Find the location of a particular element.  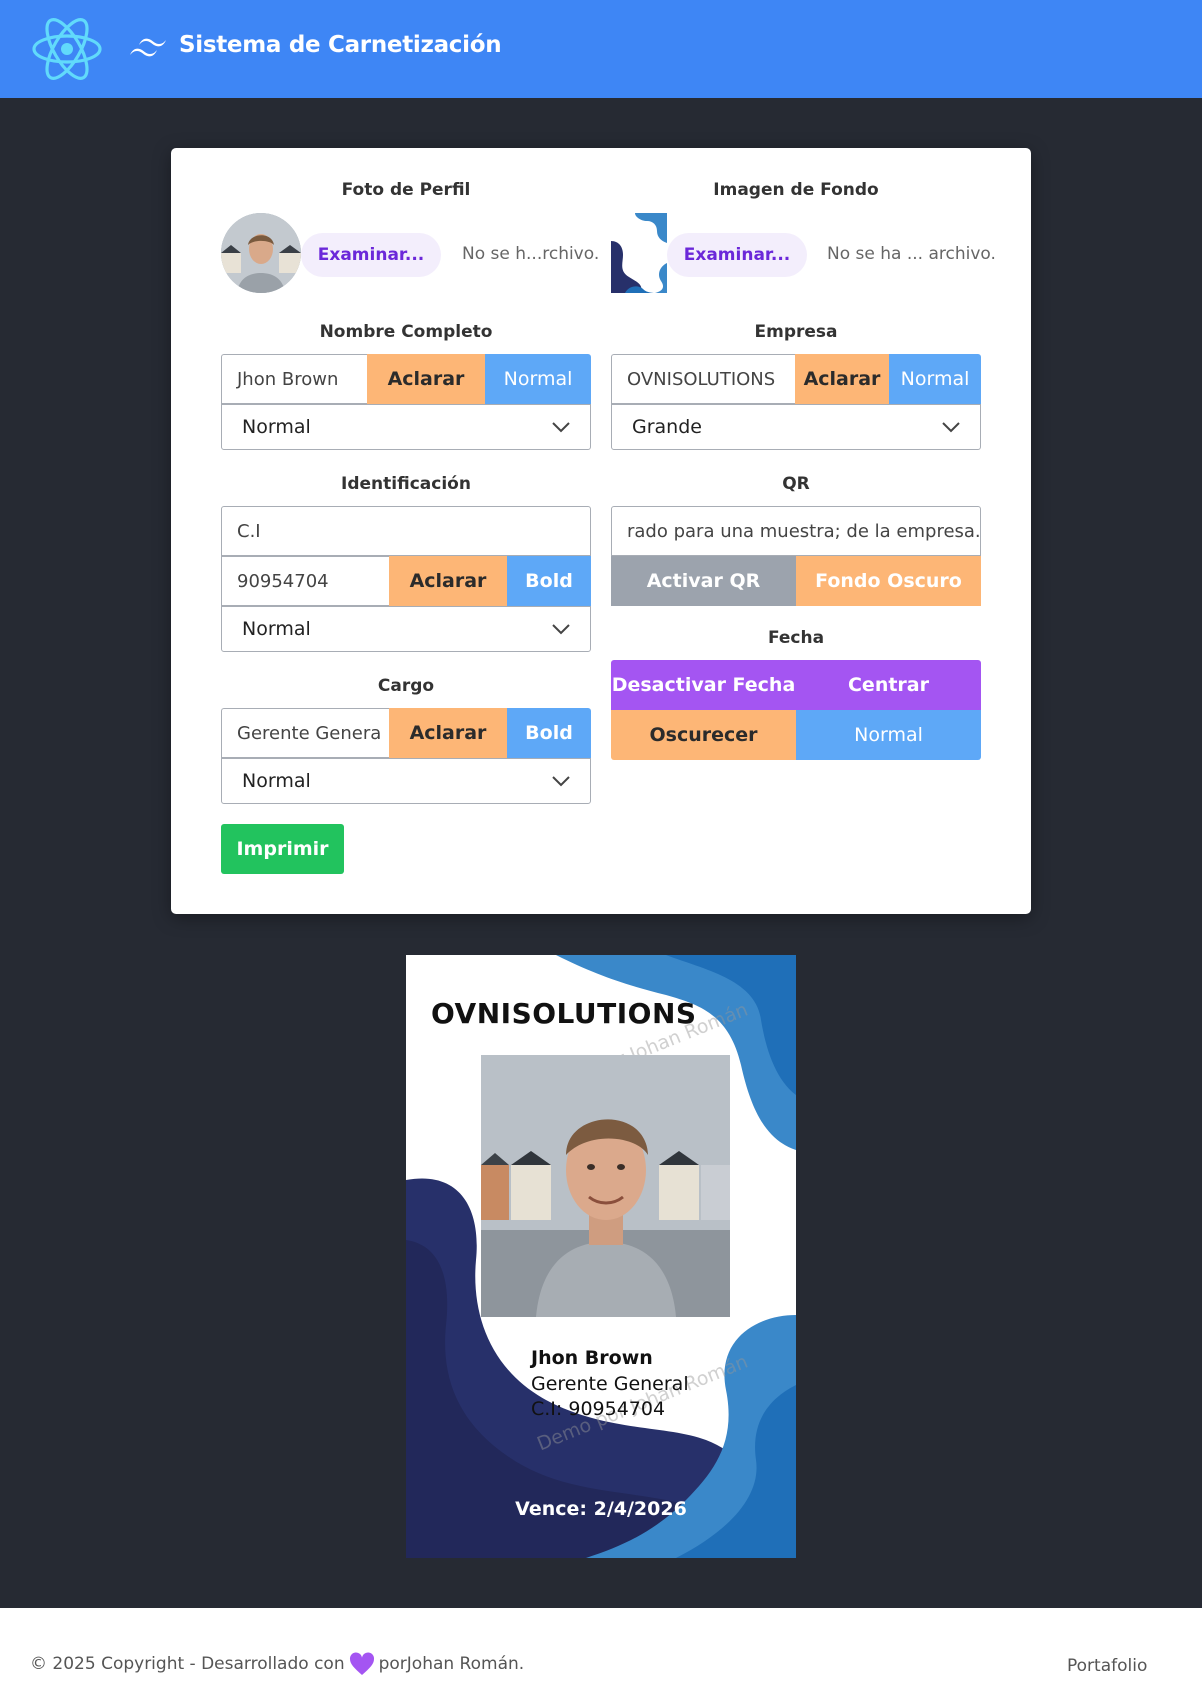

card-person-name: Jhon Brown is located at coordinates (592, 1358).